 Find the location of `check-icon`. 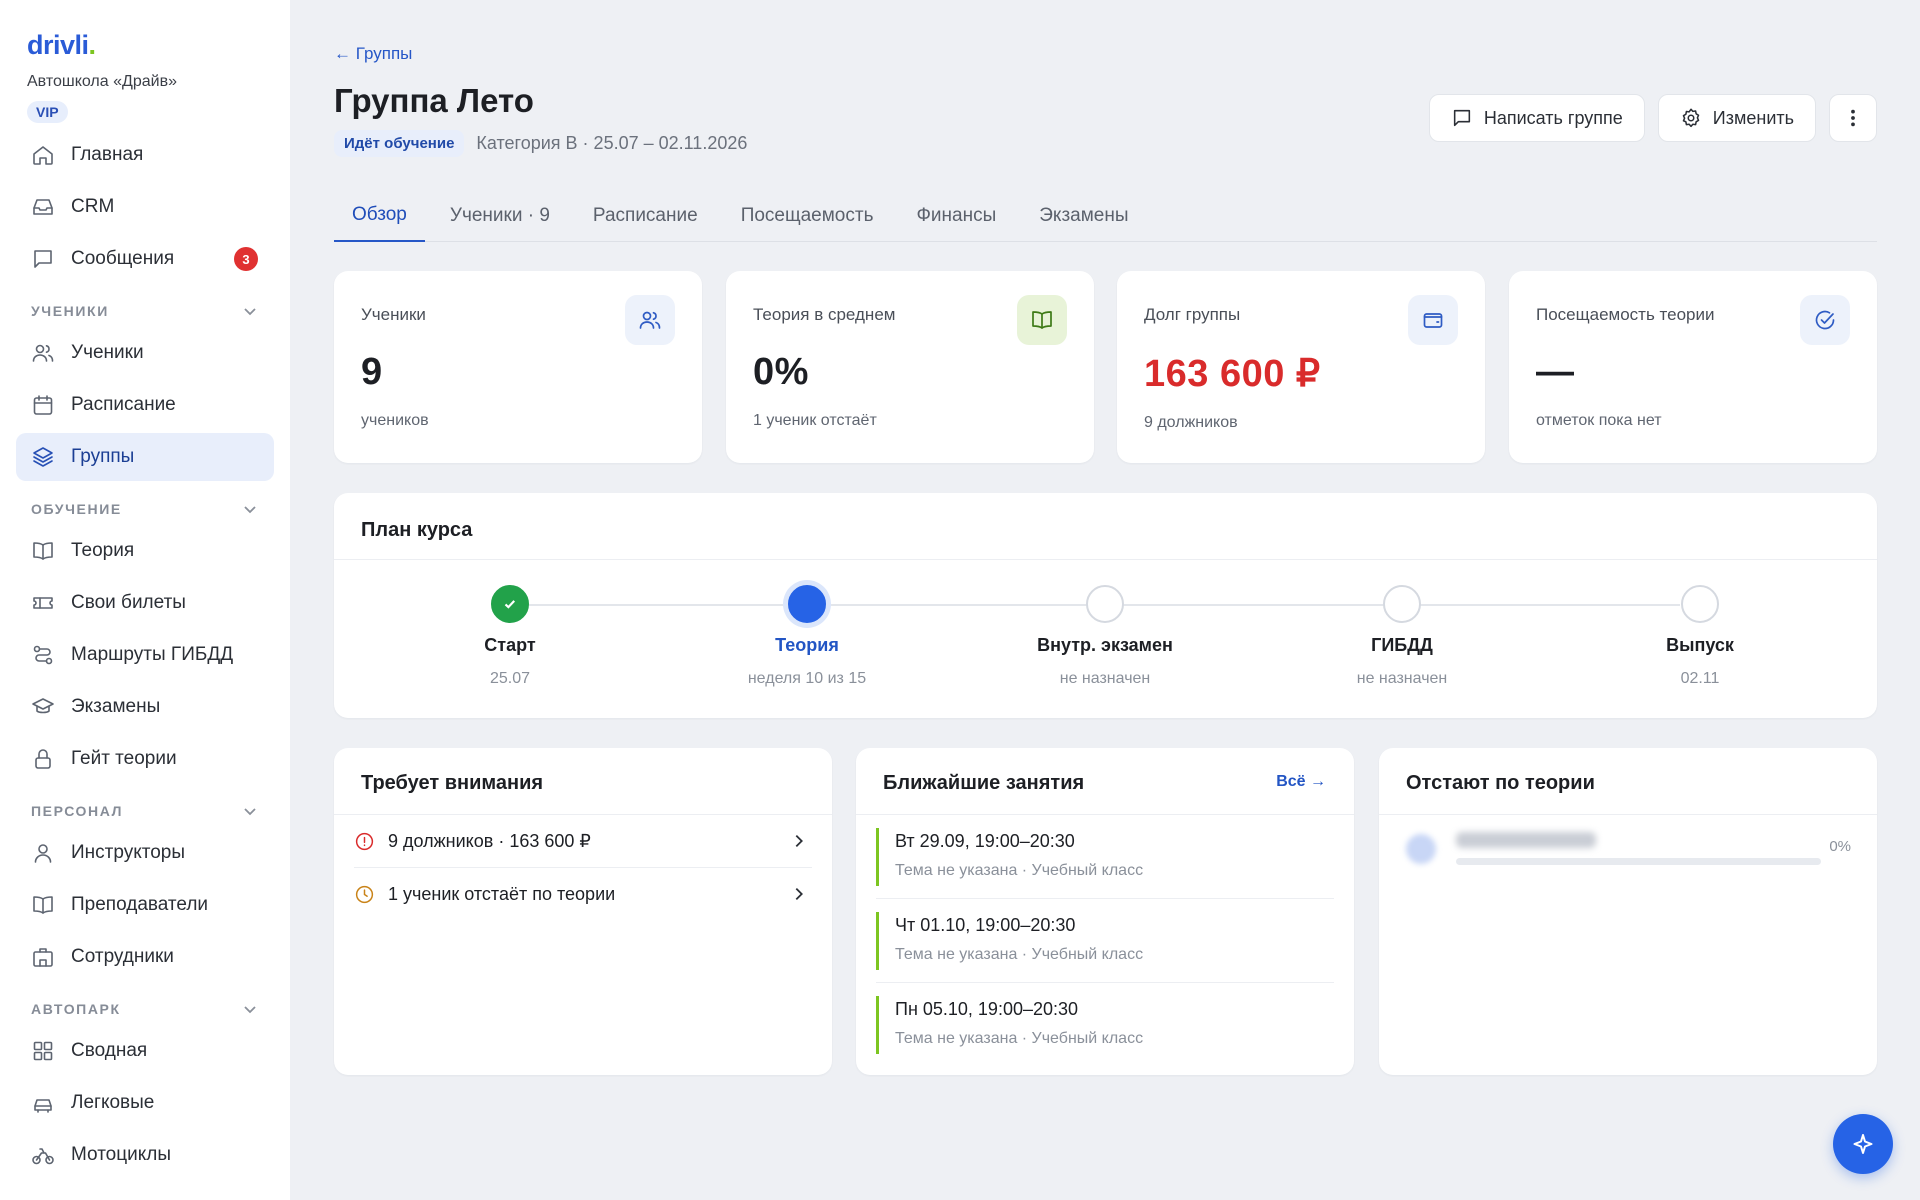

check-icon is located at coordinates (510, 604).